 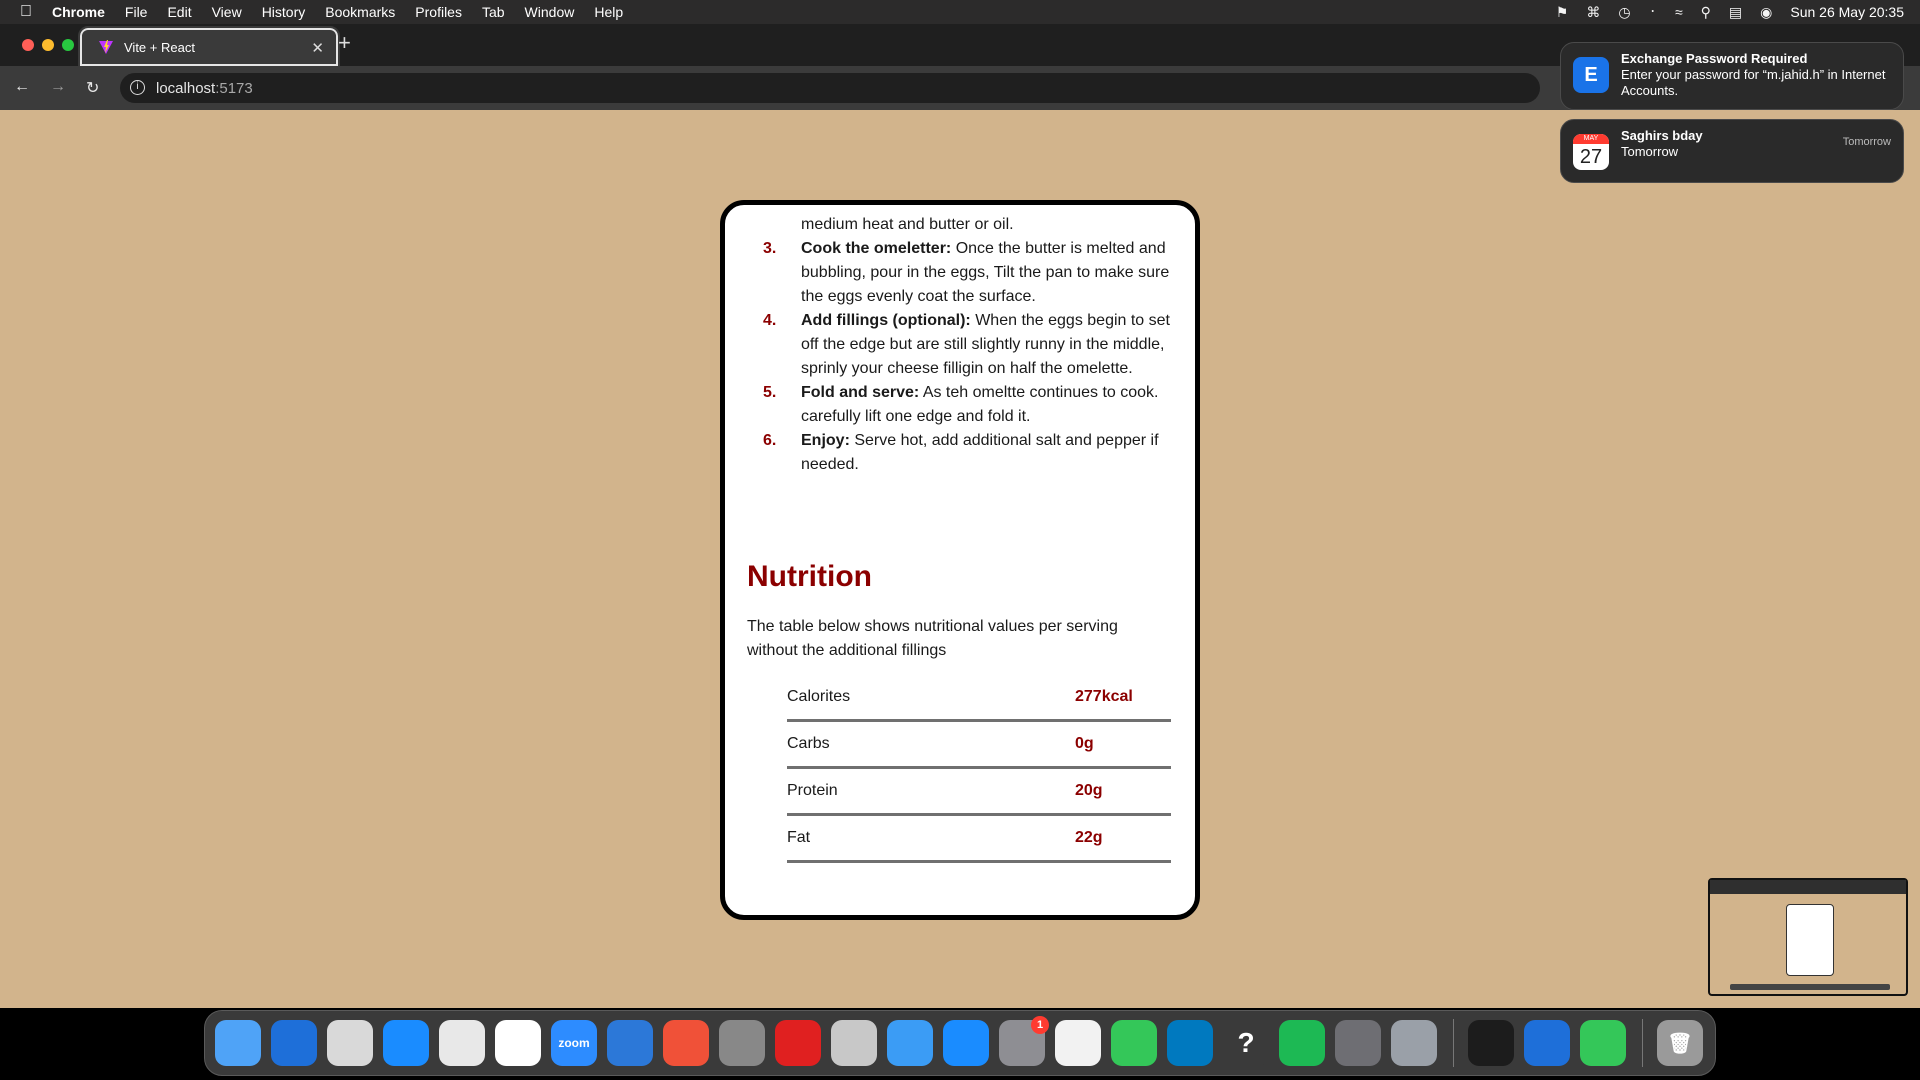 What do you see at coordinates (234, 88) in the screenshot?
I see `url-port: :5173` at bounding box center [234, 88].